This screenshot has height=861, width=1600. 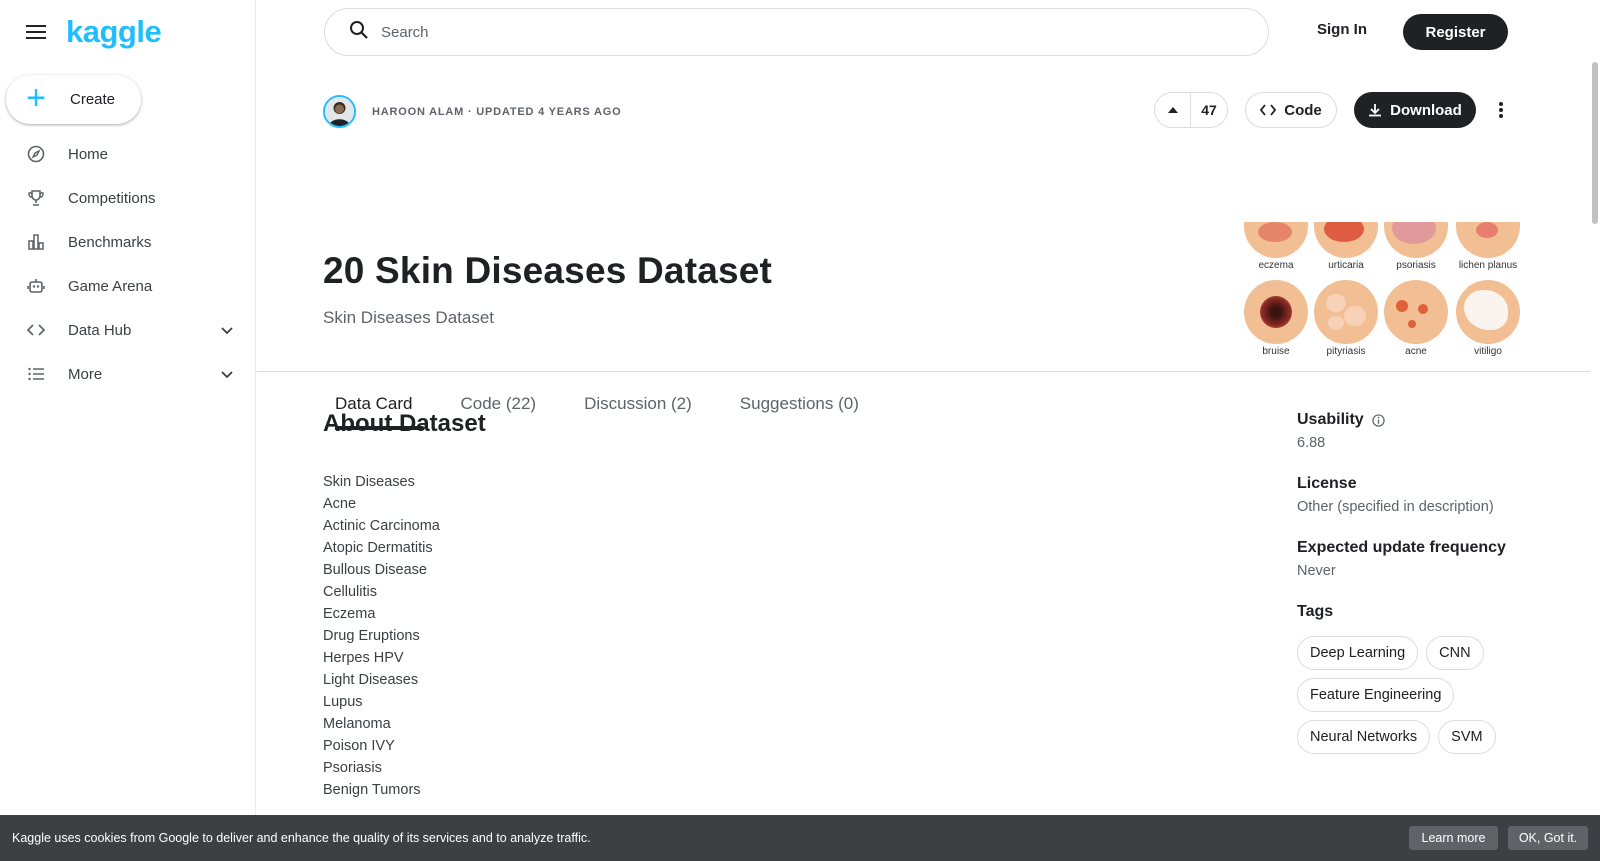 I want to click on sidebar-item-more: More, so click(x=127, y=374).